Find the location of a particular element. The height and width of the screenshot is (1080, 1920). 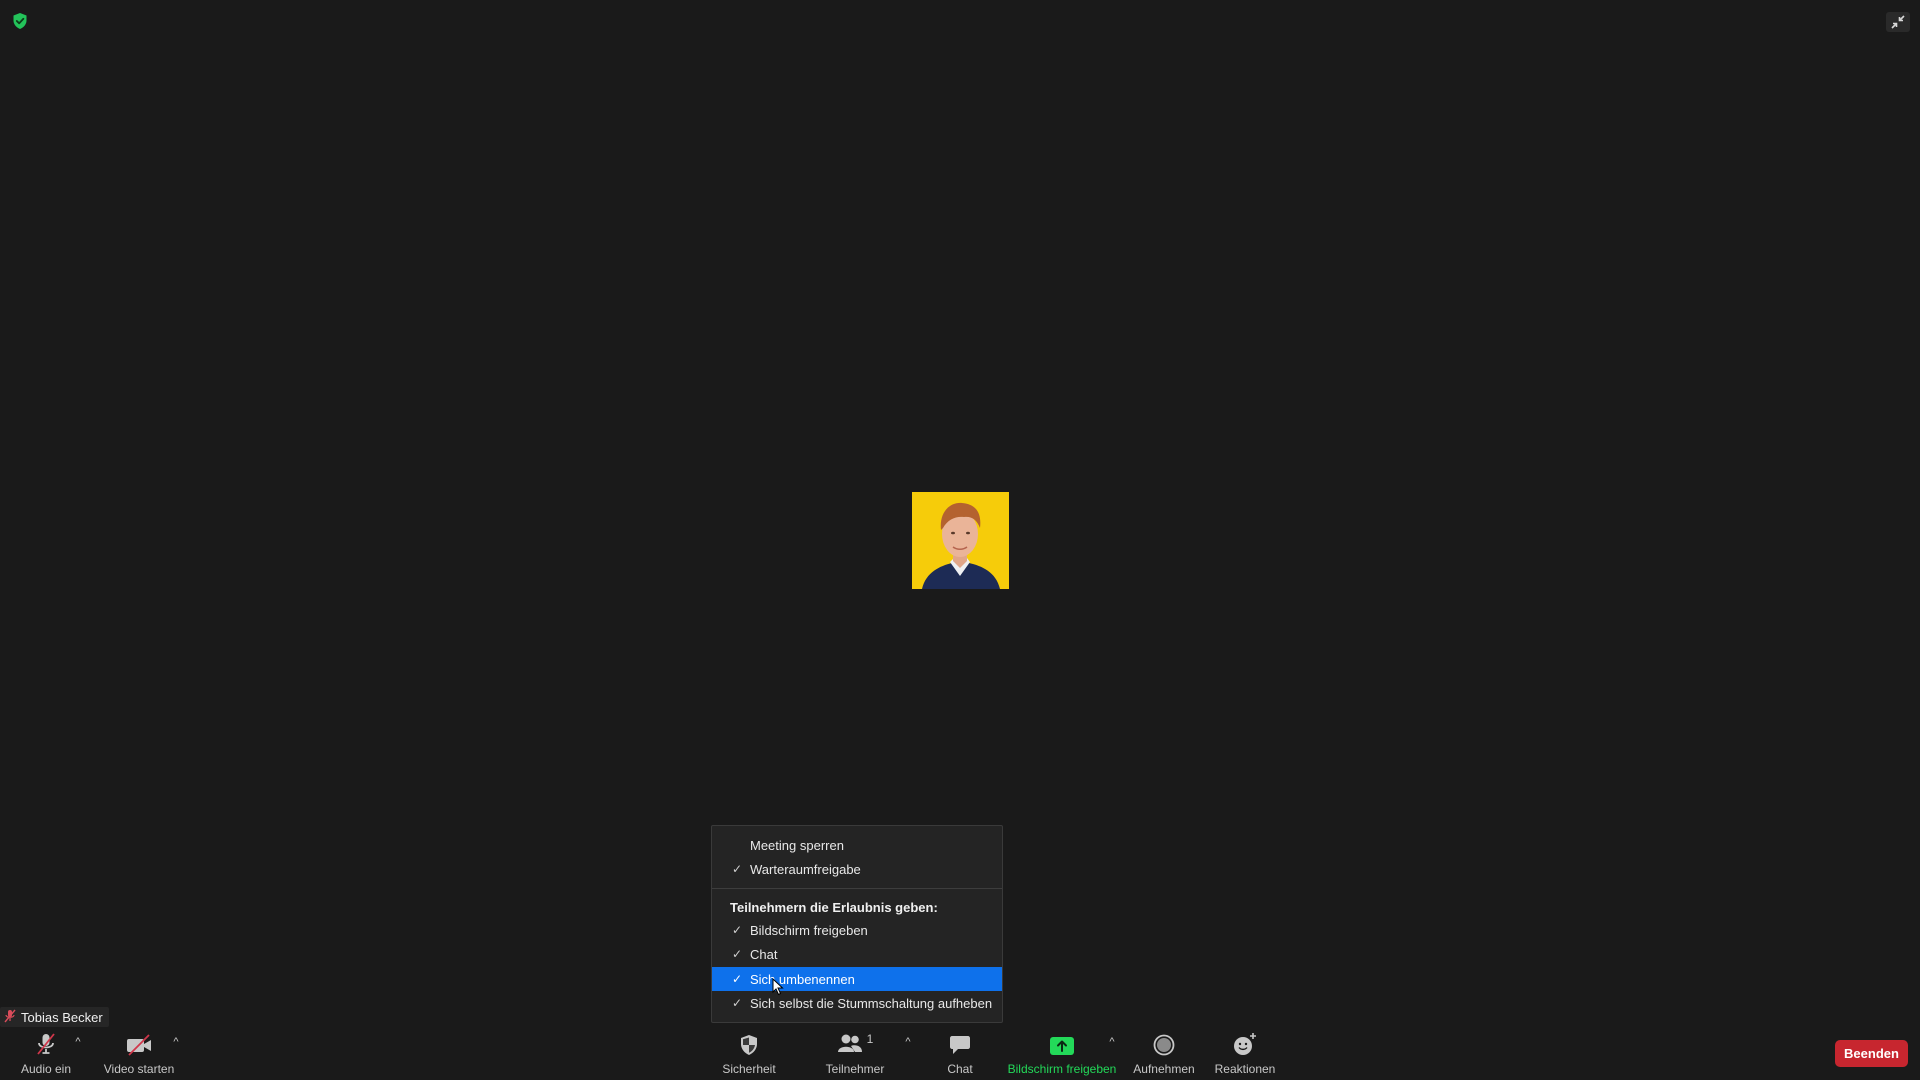

audio-button: Audio ein is located at coordinates (46, 1053).